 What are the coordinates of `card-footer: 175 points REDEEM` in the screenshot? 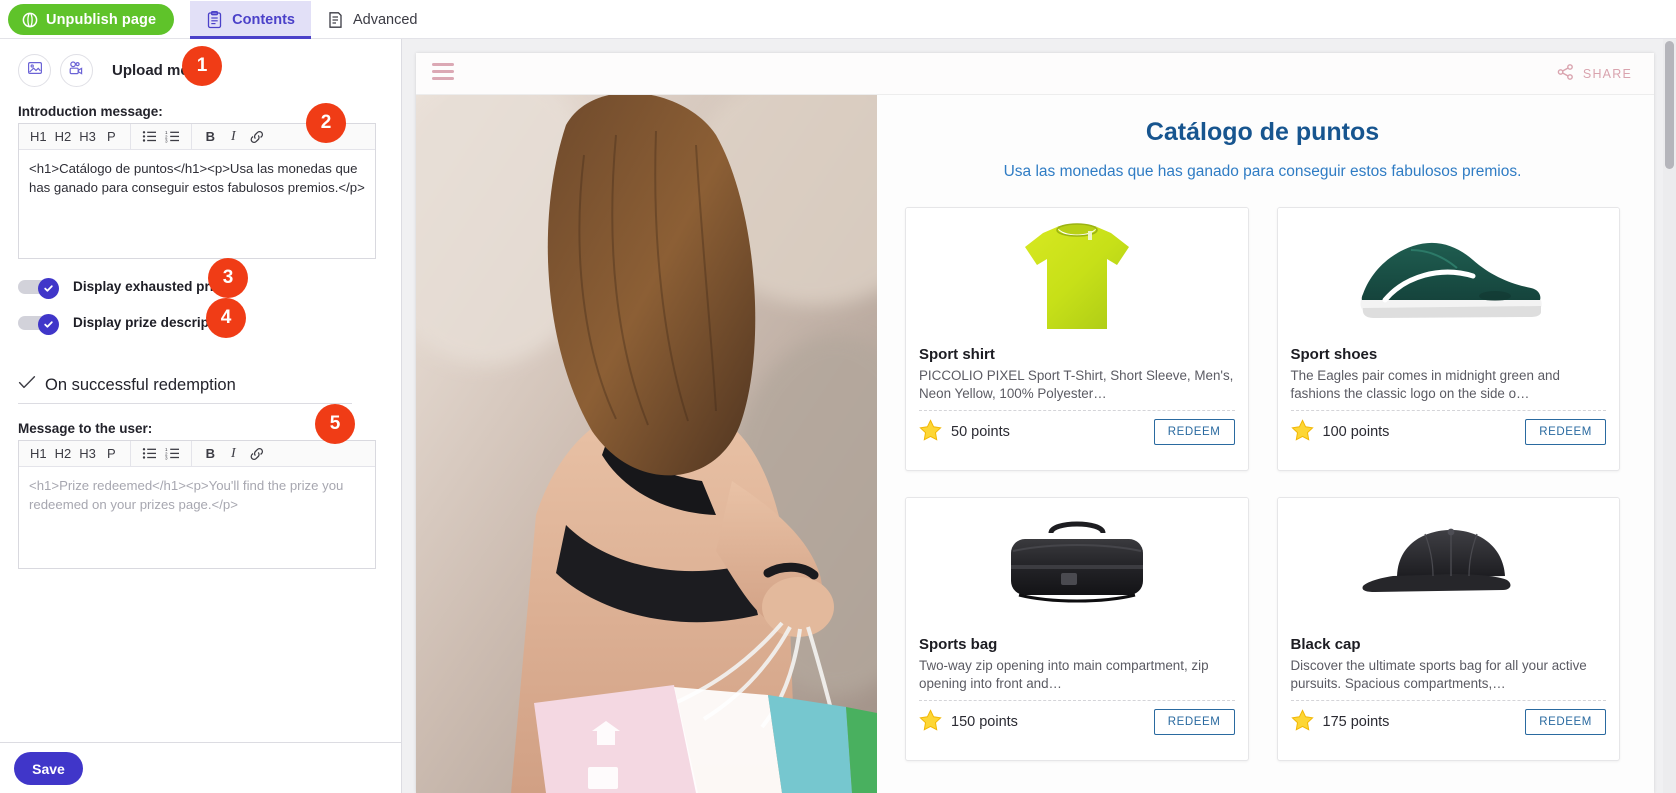 It's located at (1449, 718).